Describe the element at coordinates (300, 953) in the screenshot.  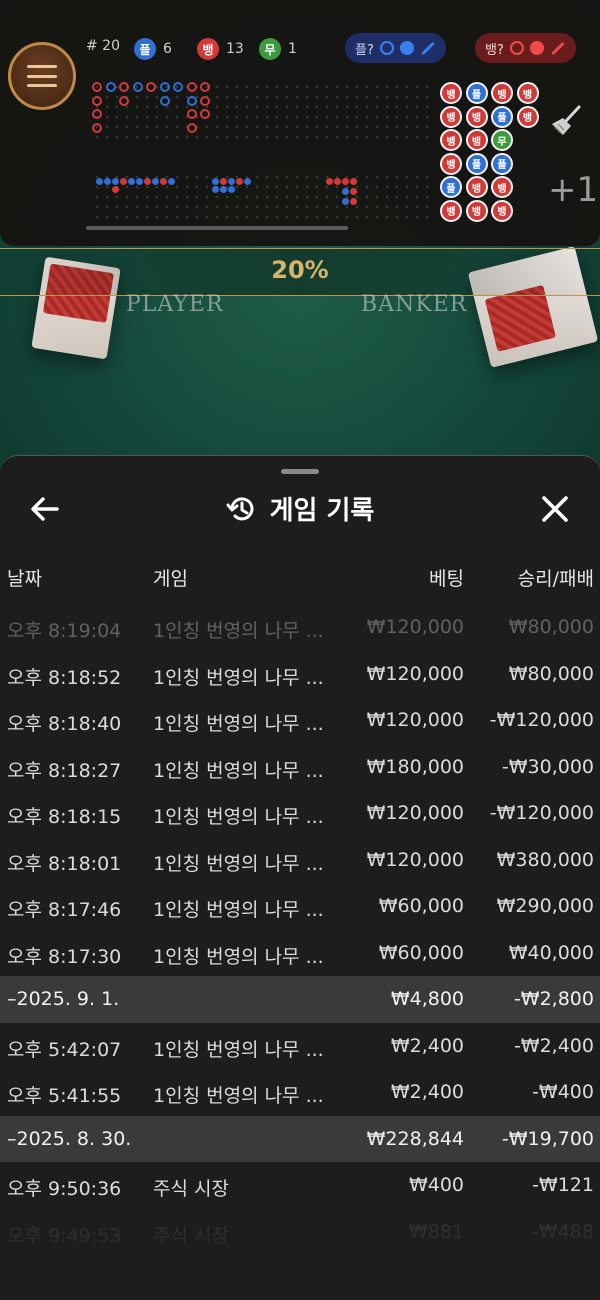
I see `history-row: 오후 8:17:30 1인칭 번영의 나무 ... ₩60,000 ₩40,000` at that location.